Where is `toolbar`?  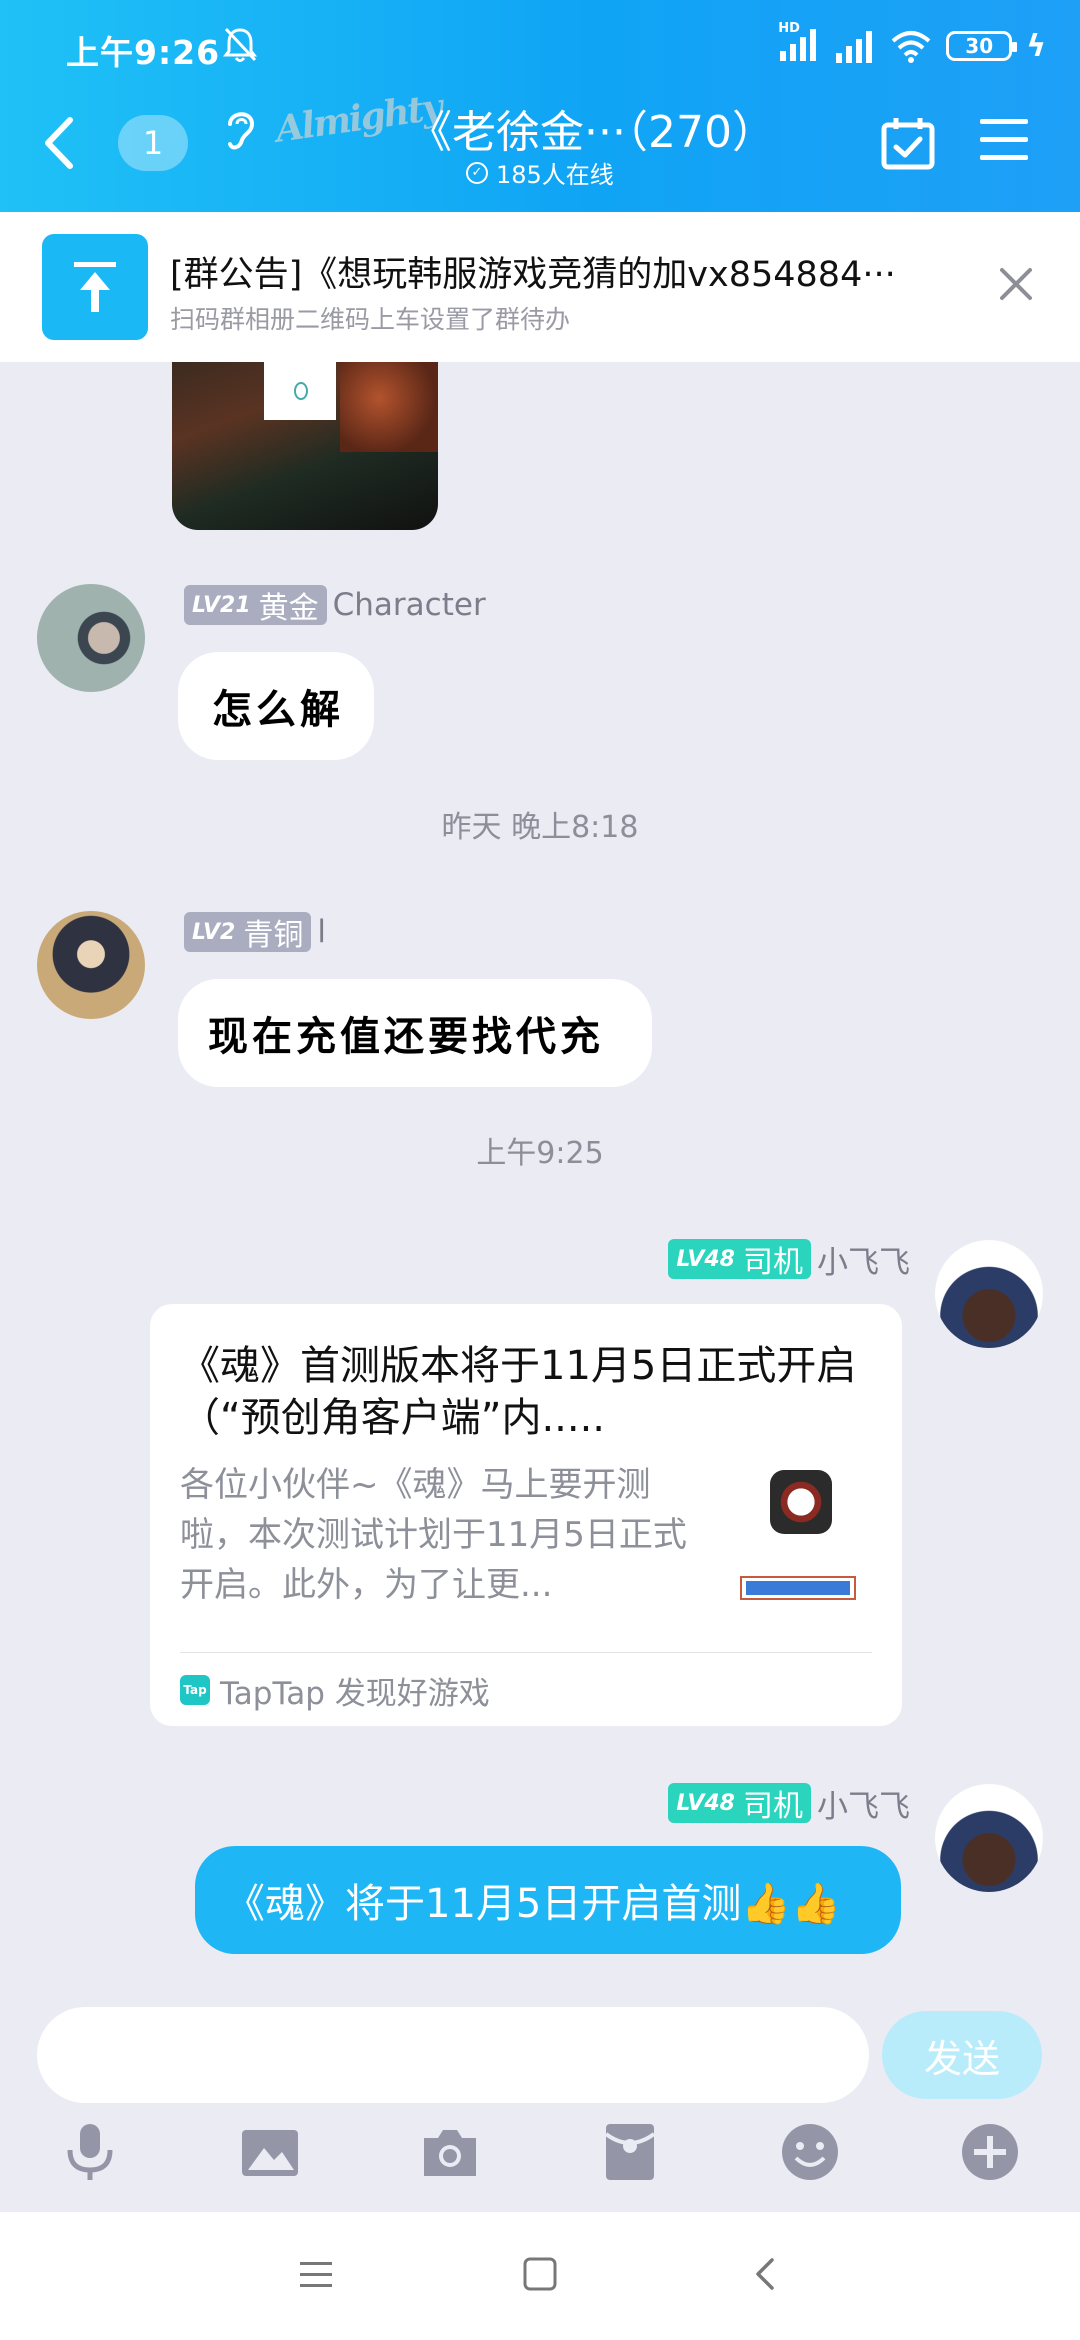
toolbar is located at coordinates (540, 2160).